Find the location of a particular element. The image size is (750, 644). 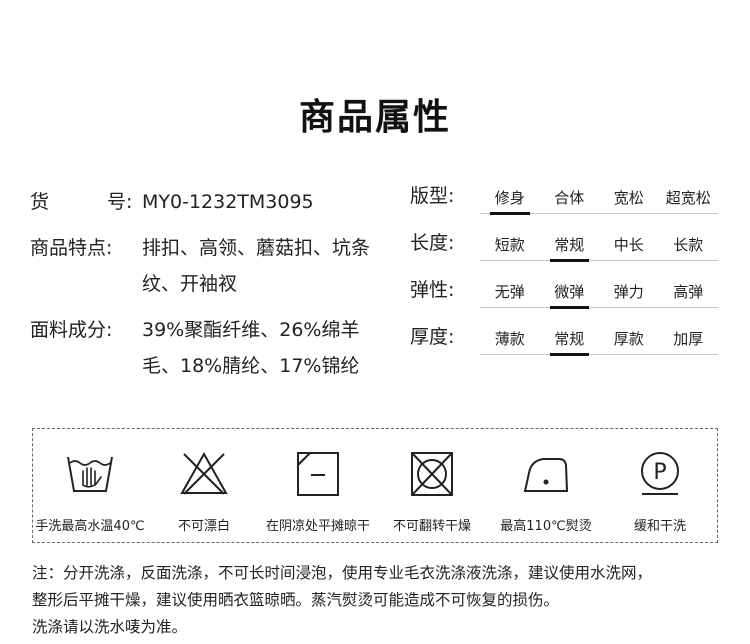

care-item: 在阴凉处平摊晾干 is located at coordinates (318, 485).